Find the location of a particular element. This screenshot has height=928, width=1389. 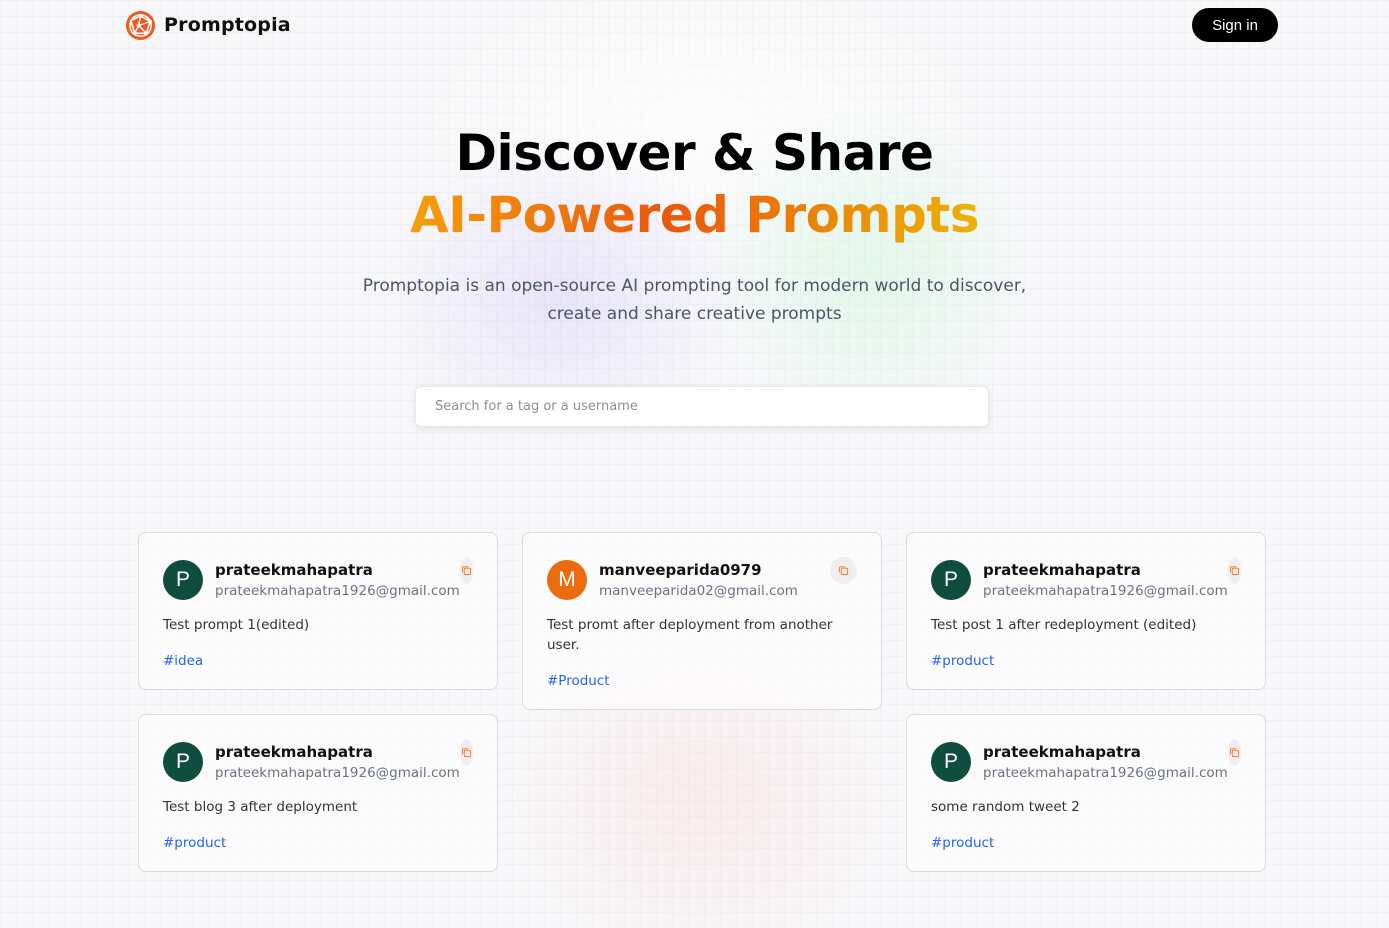

hero-title: Discover & Share AI-Powered Prompts is located at coordinates (694, 184).